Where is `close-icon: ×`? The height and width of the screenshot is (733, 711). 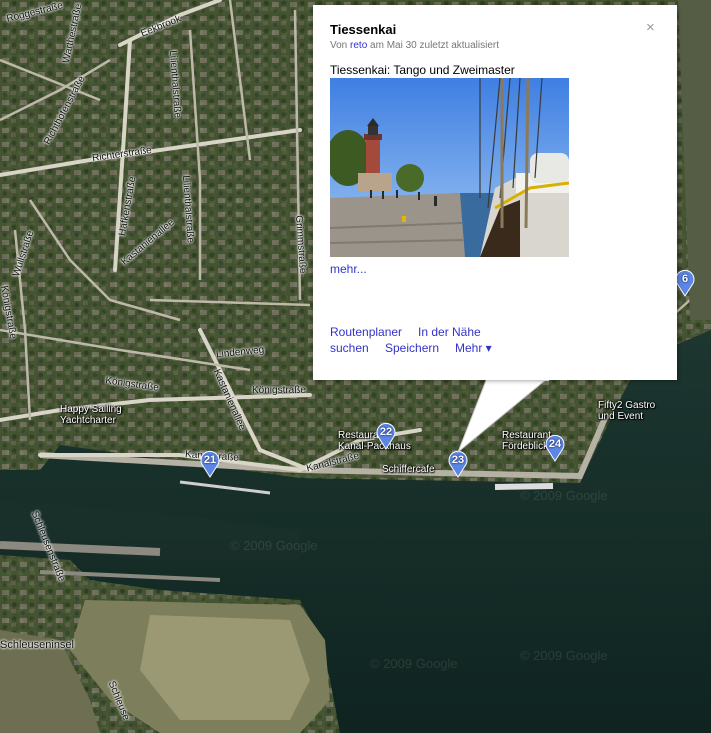
close-icon: × is located at coordinates (650, 27).